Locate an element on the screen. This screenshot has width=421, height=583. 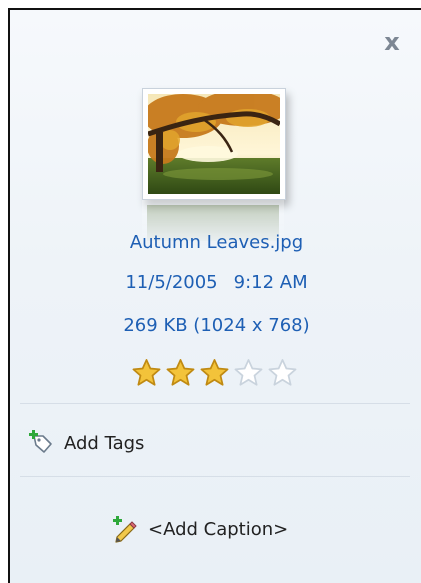
file-date-time: 11/5/2005 9:12 AM is located at coordinates (215, 282).